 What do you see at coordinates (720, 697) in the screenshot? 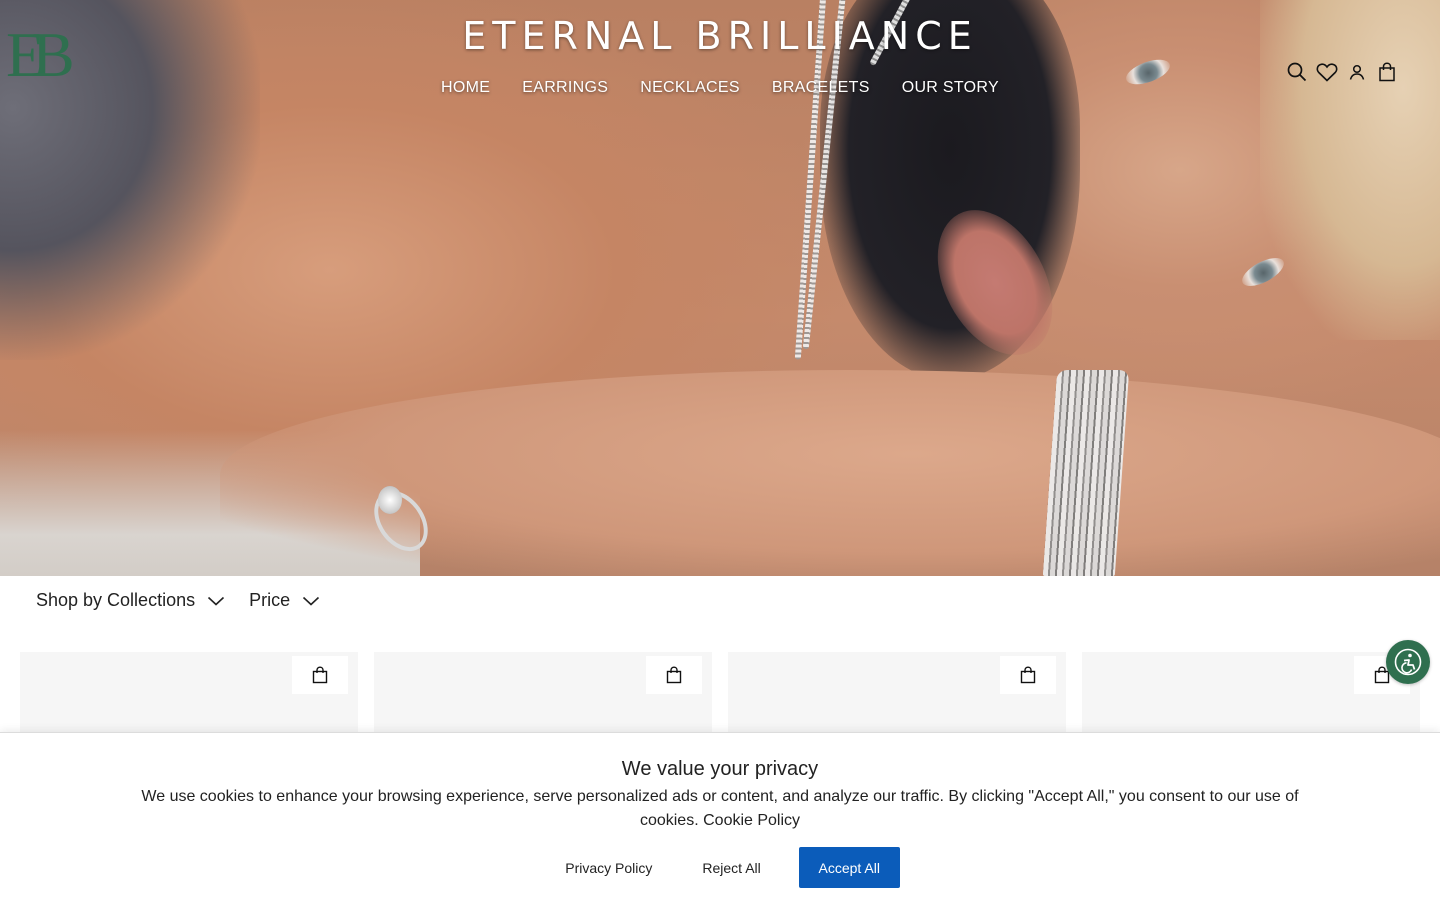
I see `product-grid` at bounding box center [720, 697].